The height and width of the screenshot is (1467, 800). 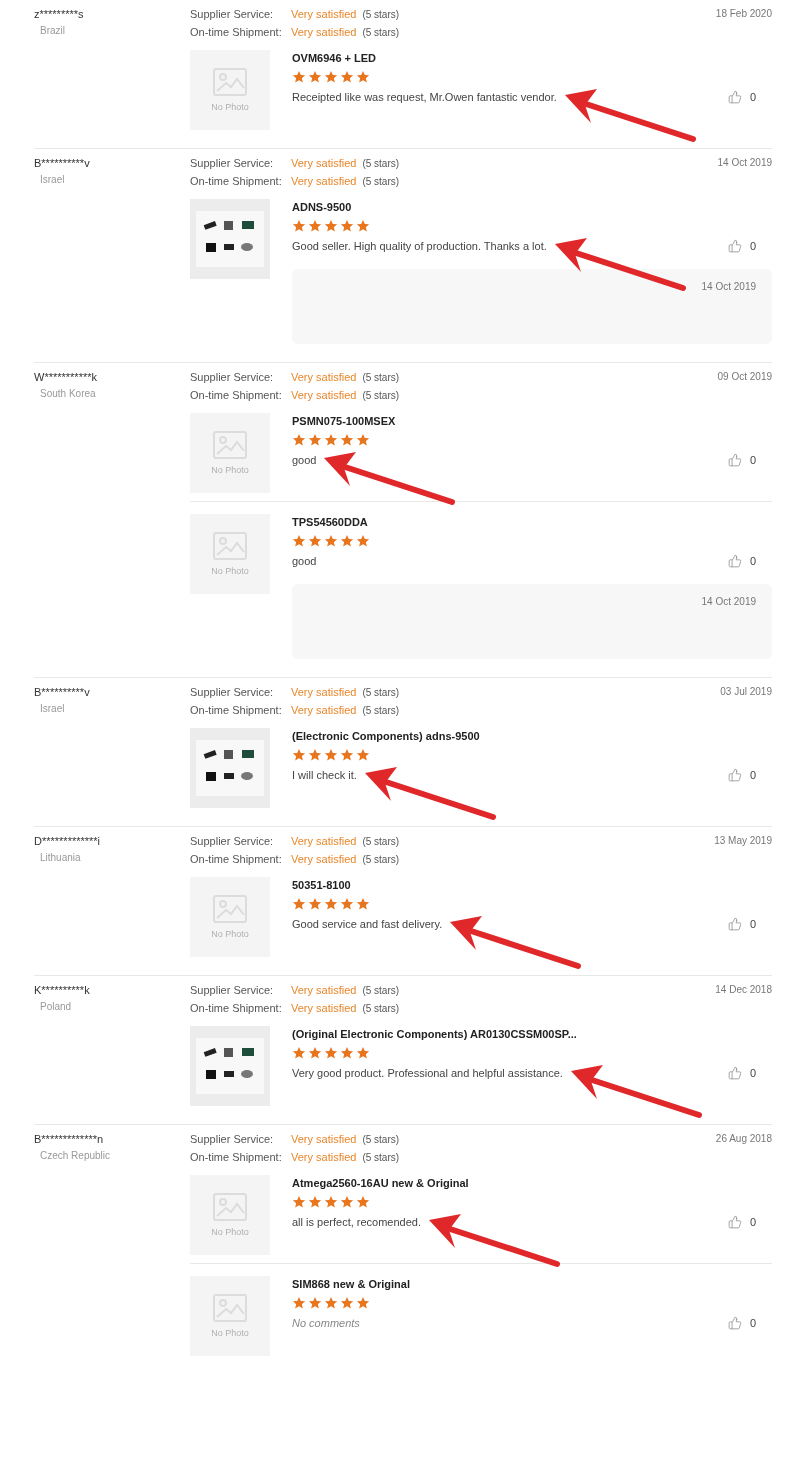 I want to click on product-title: ADNS-9500, so click(x=532, y=207).